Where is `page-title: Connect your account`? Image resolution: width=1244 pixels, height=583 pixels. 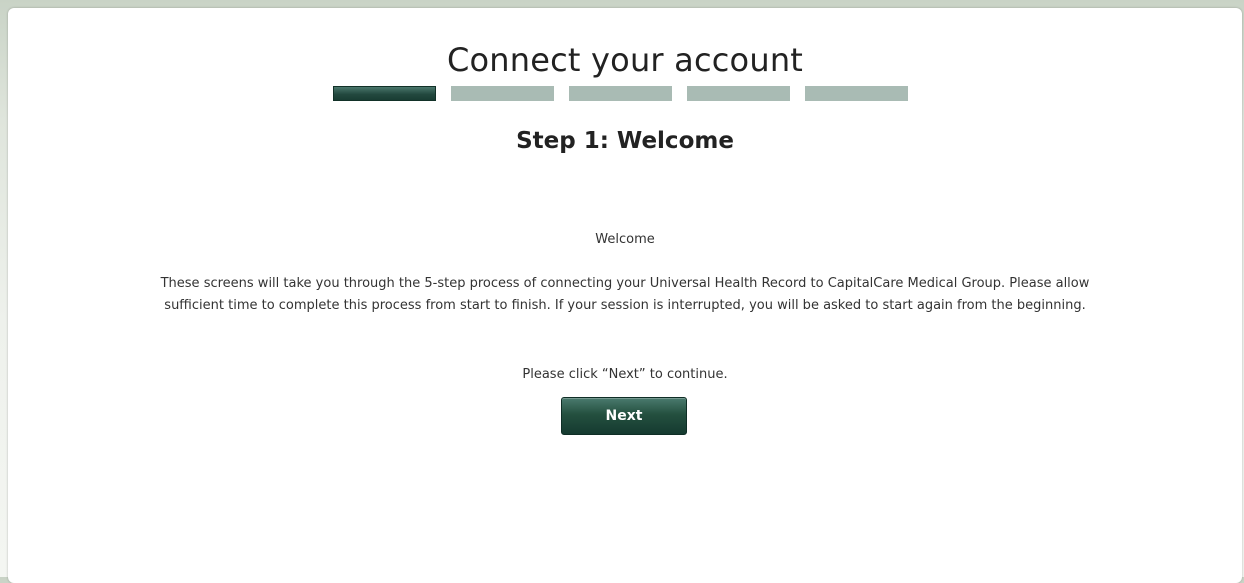
page-title: Connect your account is located at coordinates (625, 60).